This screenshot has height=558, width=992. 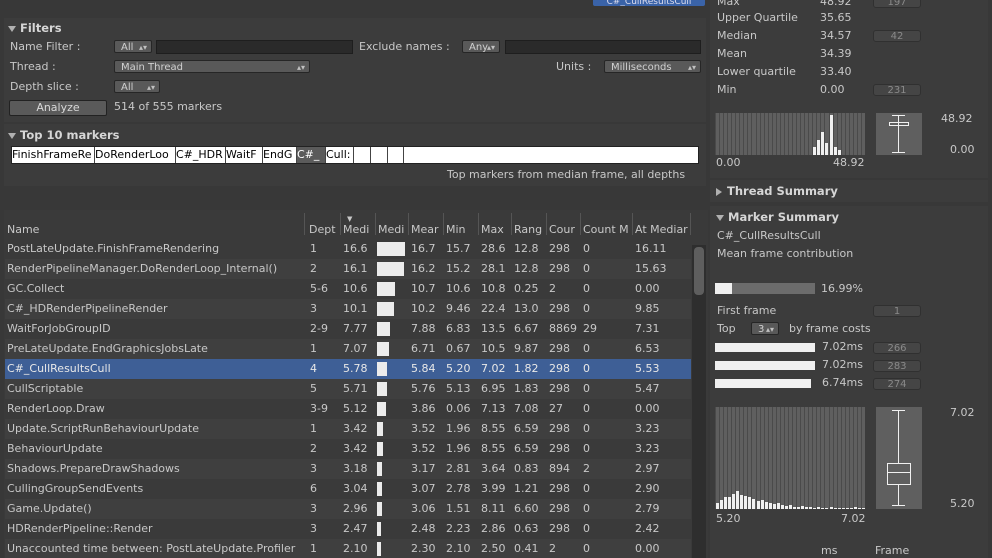 What do you see at coordinates (726, 328) in the screenshot?
I see `top-label: Top` at bounding box center [726, 328].